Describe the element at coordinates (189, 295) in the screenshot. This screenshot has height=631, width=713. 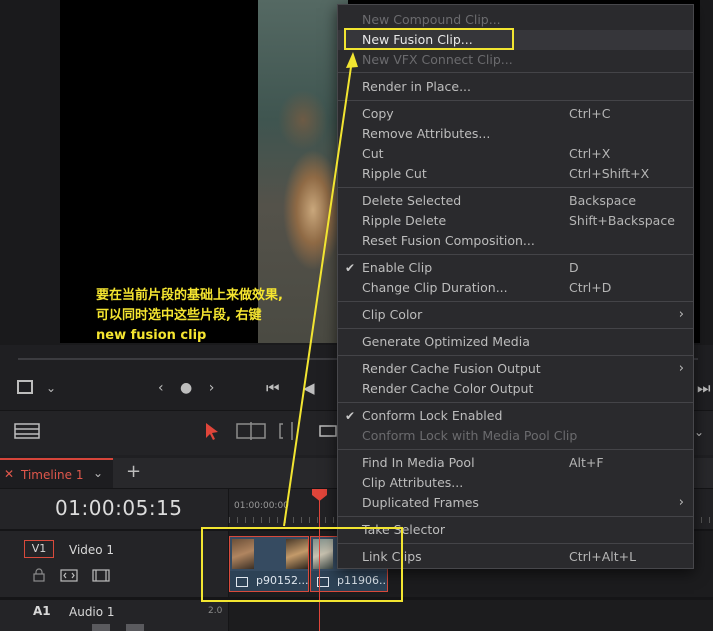
I see `annotation-line: 要在当前片段的基础上来做效果,` at that location.